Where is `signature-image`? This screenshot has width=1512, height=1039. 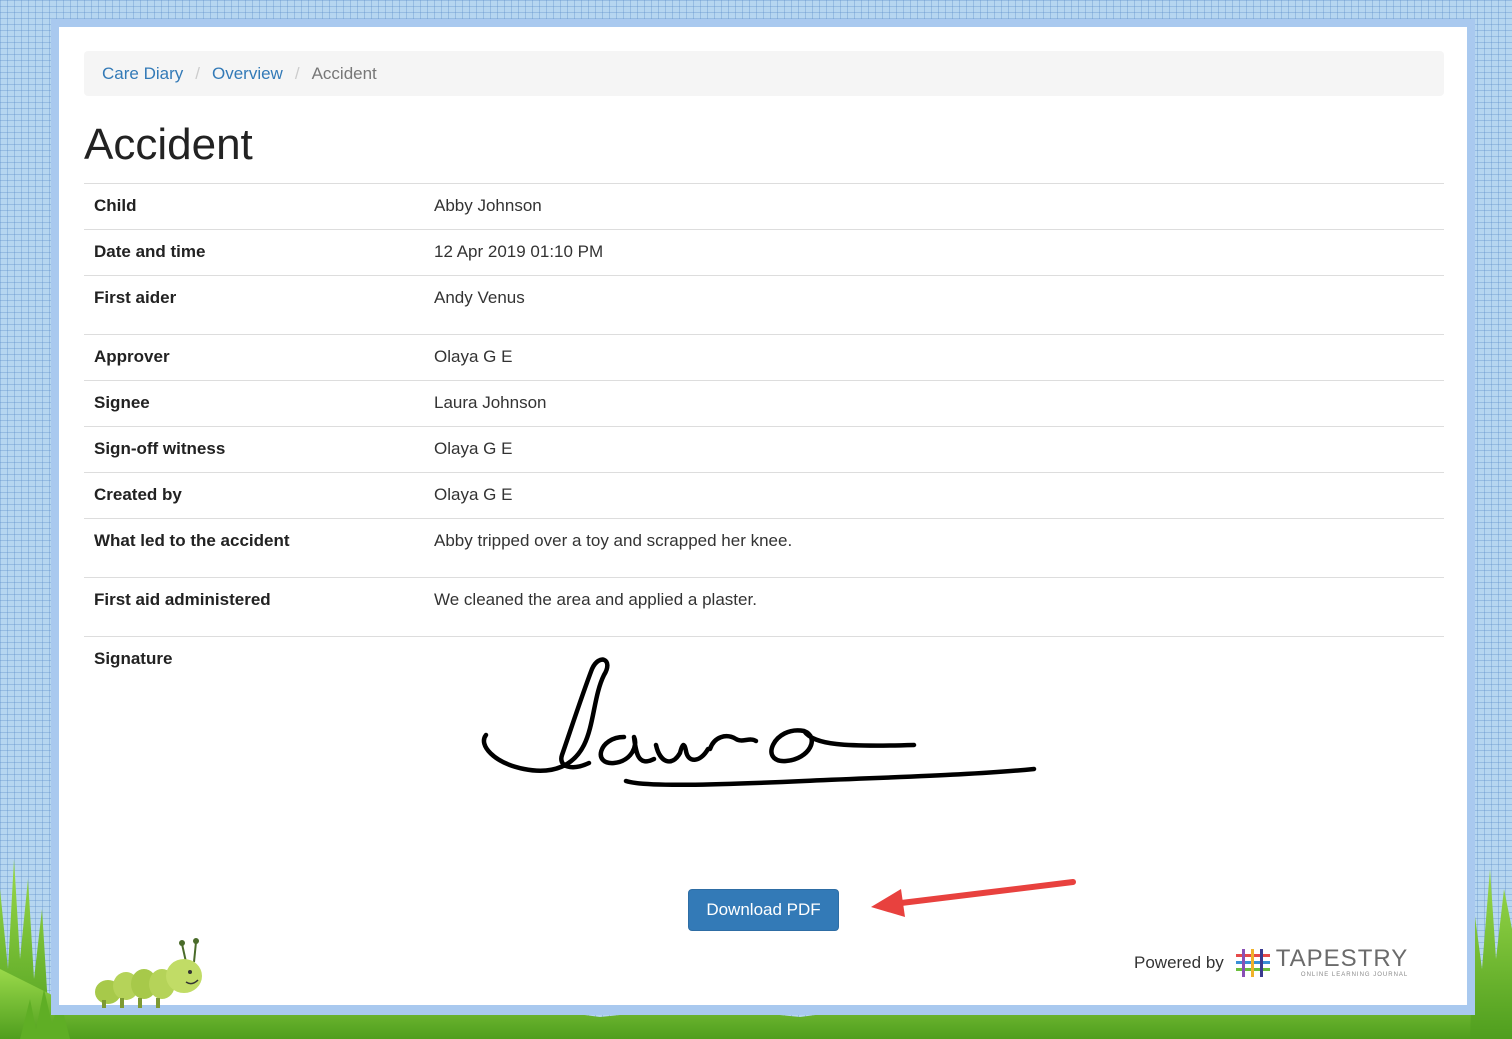
signature-image is located at coordinates (934, 728).